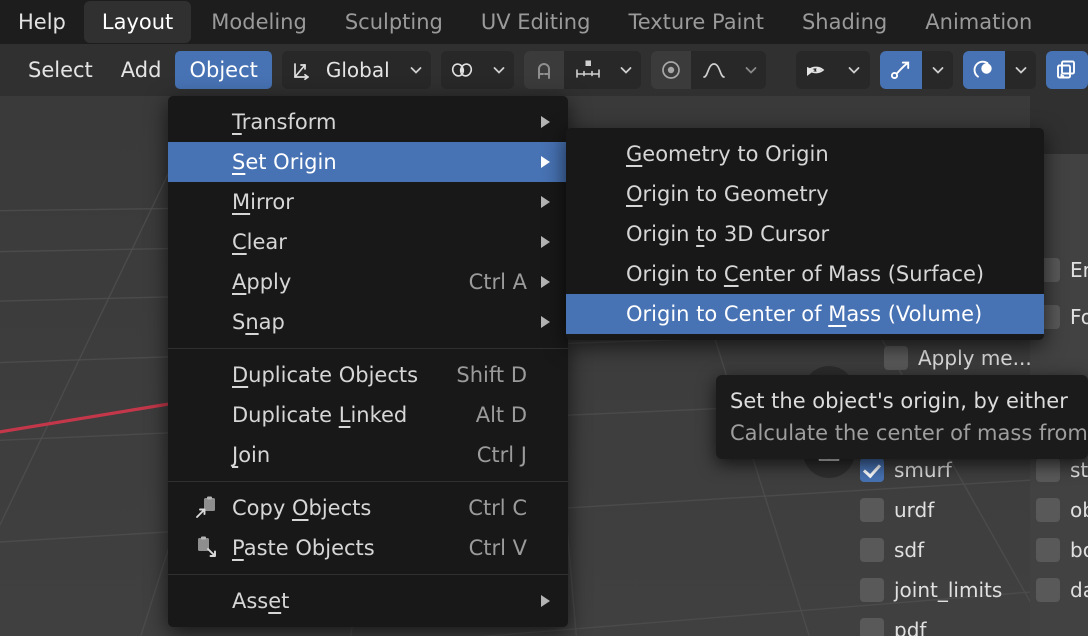  I want to click on menu-item-join: Join Ctrl J, so click(368, 455).